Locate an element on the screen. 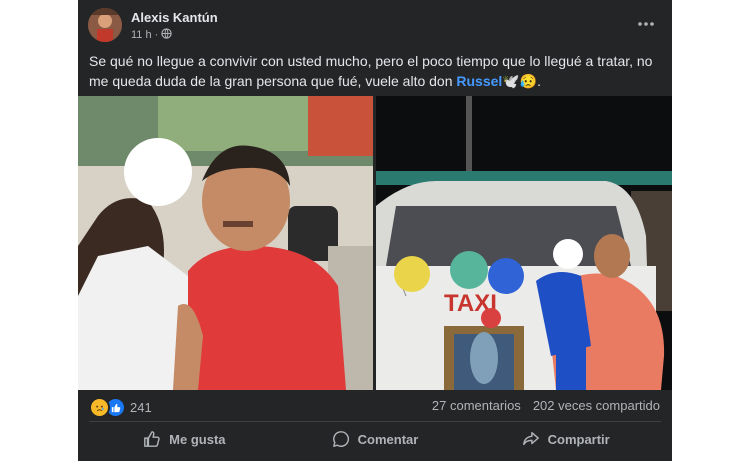  thumbs-up-icon is located at coordinates (152, 439).